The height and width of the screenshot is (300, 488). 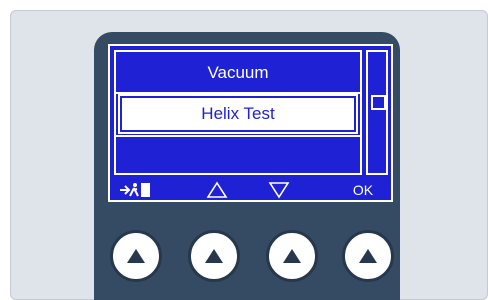 I want to click on up-triangle-icon, so click(x=217, y=189).